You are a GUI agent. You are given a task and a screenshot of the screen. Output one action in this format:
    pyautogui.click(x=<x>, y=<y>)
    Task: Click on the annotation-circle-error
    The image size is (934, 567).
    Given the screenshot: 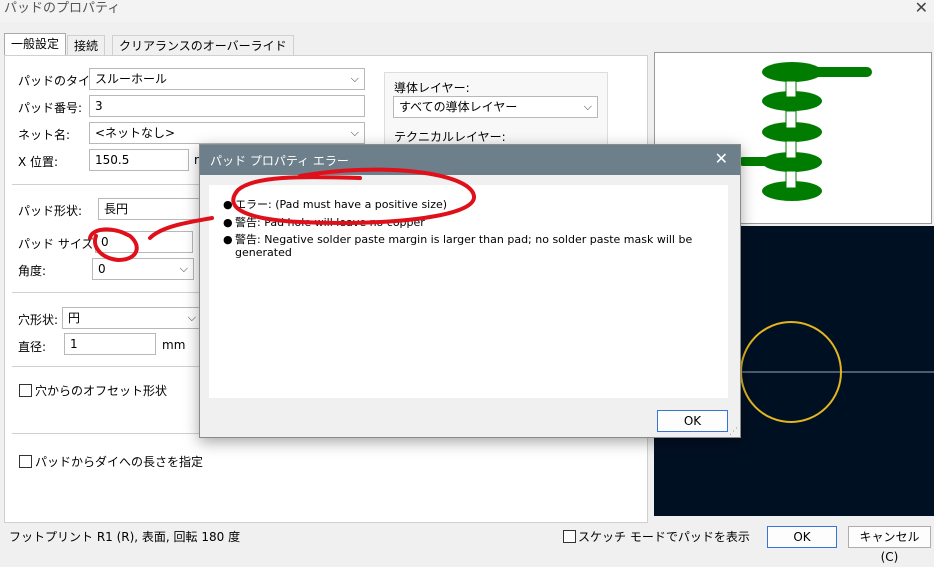 What is the action you would take?
    pyautogui.click(x=353, y=196)
    